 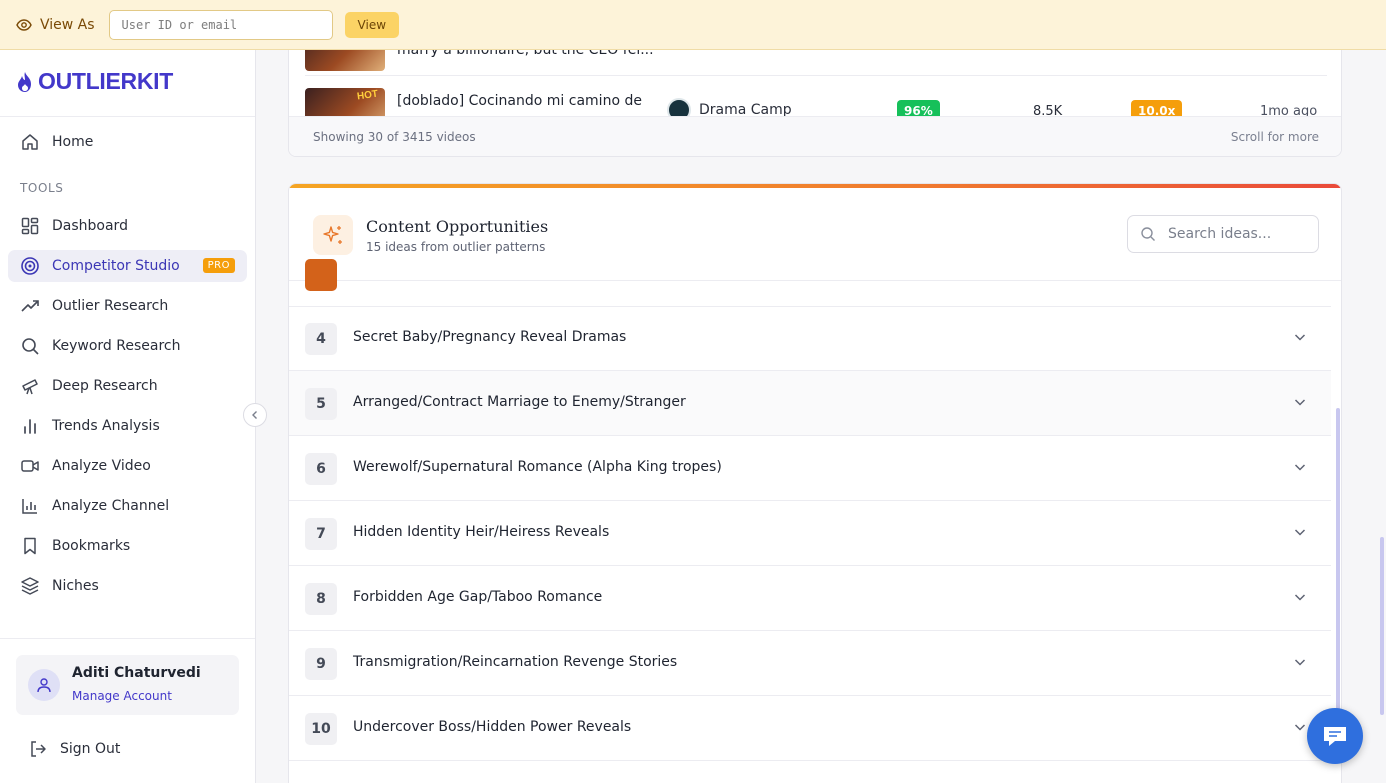 What do you see at coordinates (24, 25) in the screenshot?
I see `eye-icon` at bounding box center [24, 25].